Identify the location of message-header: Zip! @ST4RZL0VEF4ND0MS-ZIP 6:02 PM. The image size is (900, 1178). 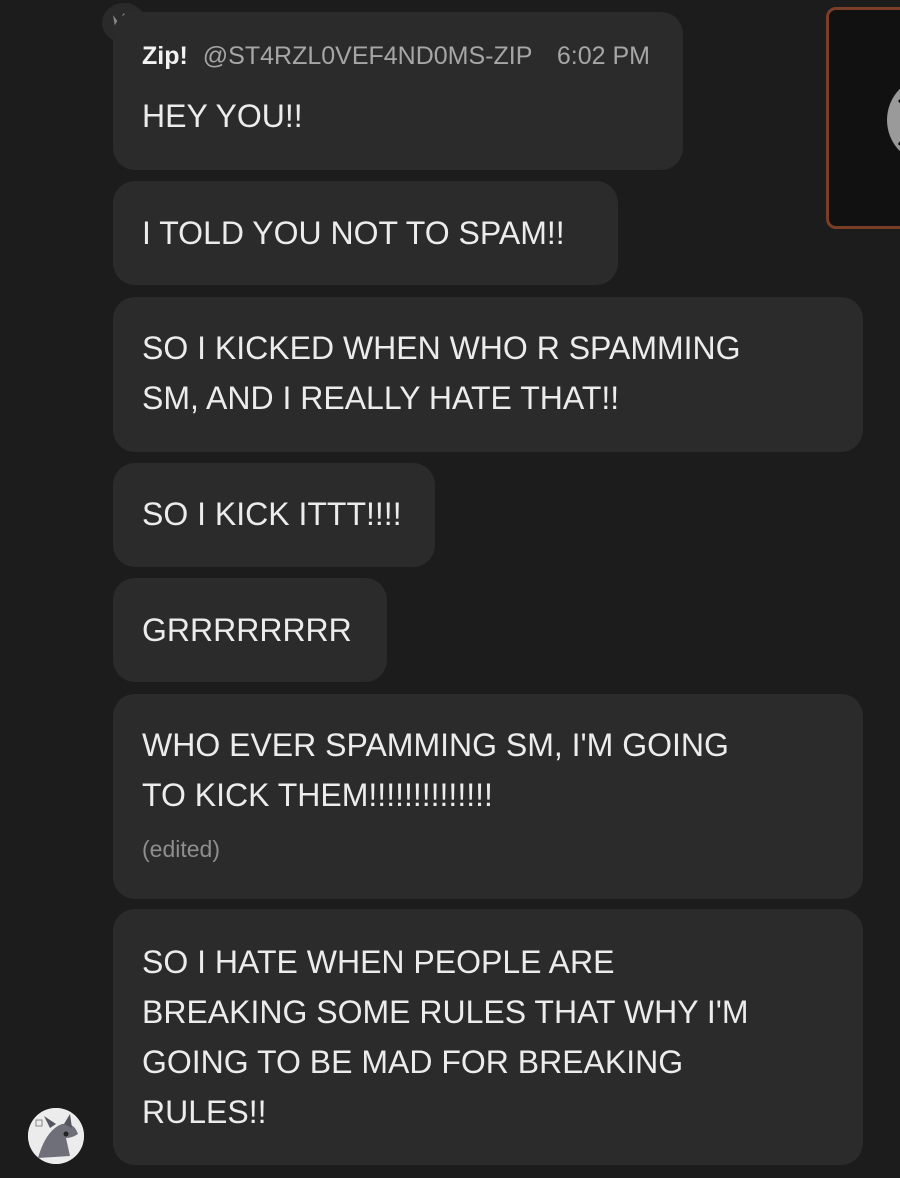
(396, 56).